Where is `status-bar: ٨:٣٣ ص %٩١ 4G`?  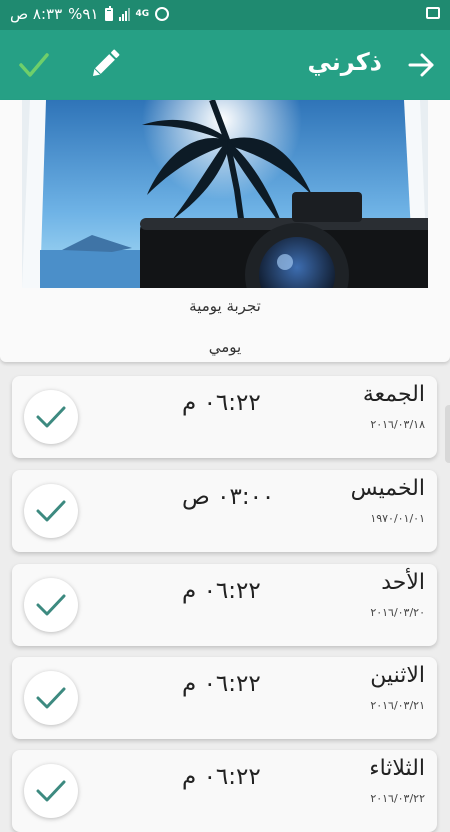
status-bar: ٨:٣٣ ص %٩١ 4G is located at coordinates (225, 15).